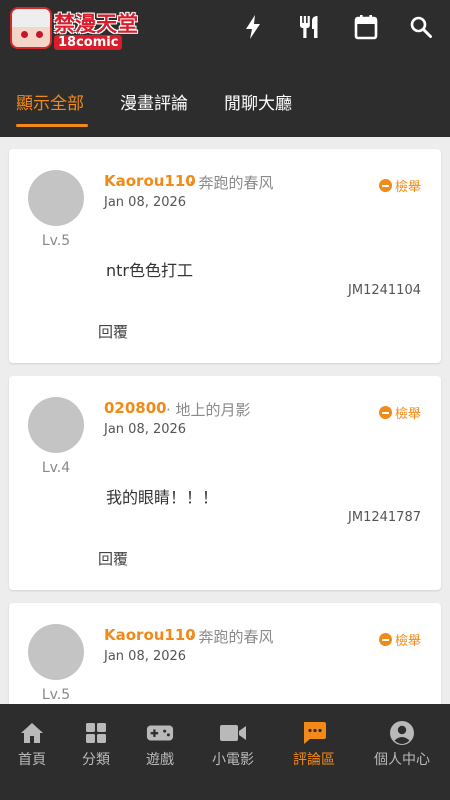  I want to click on restaurant-icon, so click(310, 27).